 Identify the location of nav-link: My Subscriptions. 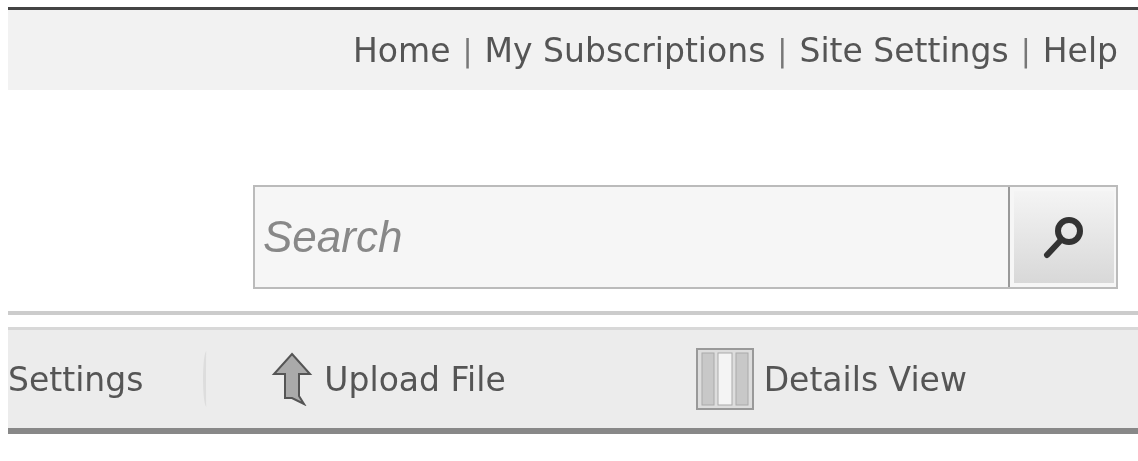
(625, 50).